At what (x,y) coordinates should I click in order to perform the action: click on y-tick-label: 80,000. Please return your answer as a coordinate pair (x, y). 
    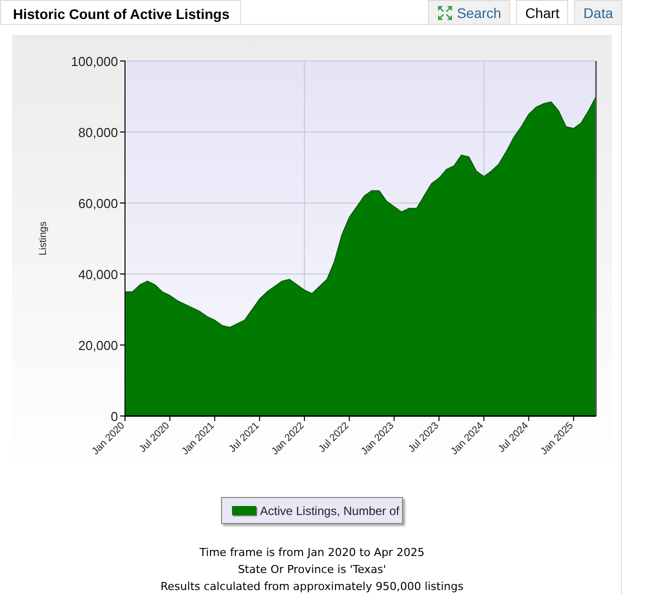
    Looking at the image, I should click on (98, 132).